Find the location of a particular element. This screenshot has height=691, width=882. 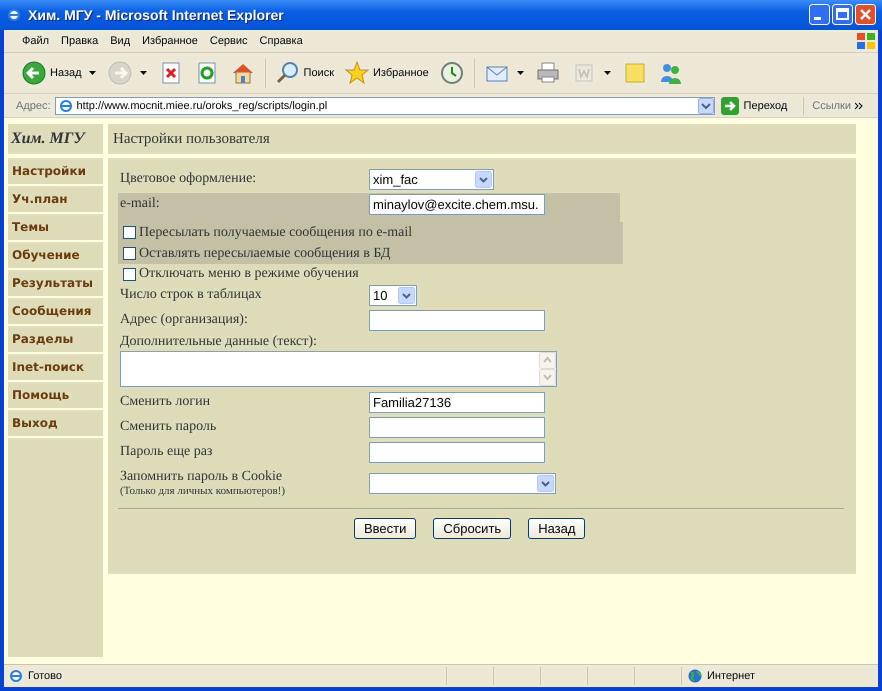

sidebar-item: Разделы is located at coordinates (55, 339).